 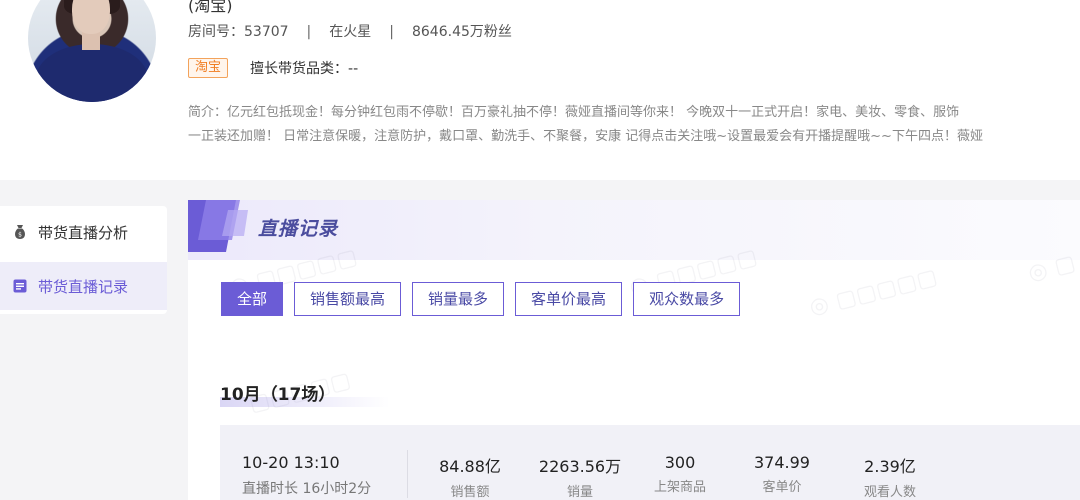 What do you see at coordinates (92, 73) in the screenshot?
I see `avatar-dress` at bounding box center [92, 73].